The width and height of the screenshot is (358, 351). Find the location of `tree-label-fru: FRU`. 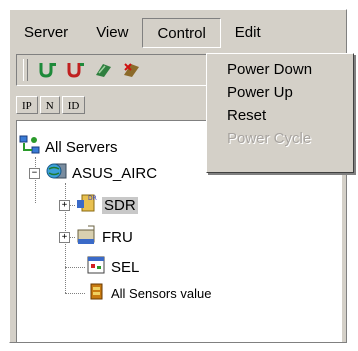

tree-label-fru: FRU is located at coordinates (117, 237).